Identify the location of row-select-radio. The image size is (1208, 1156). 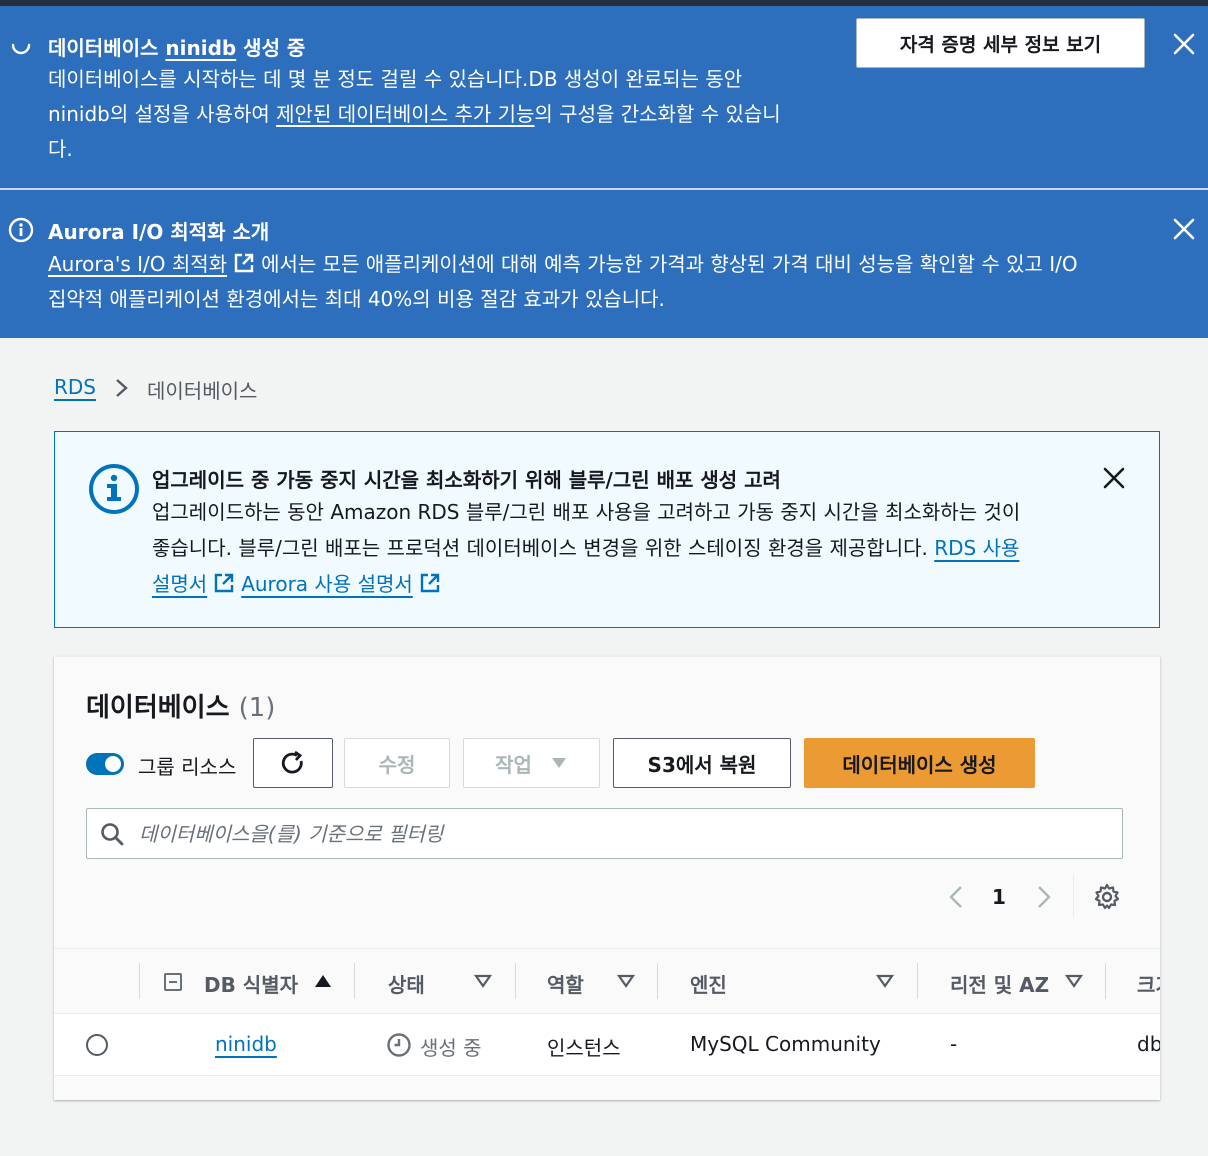
(97, 1045).